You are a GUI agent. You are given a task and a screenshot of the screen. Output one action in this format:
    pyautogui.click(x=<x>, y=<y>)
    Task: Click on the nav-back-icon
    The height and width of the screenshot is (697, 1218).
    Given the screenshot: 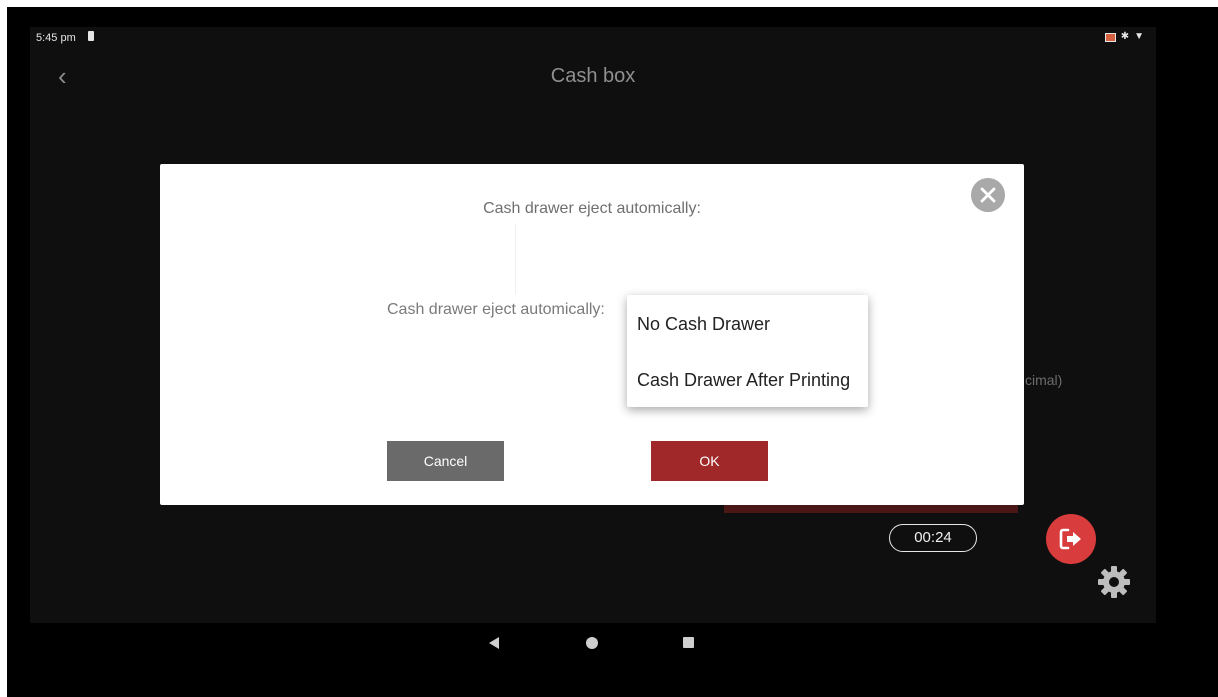 What is the action you would take?
    pyautogui.click(x=494, y=643)
    